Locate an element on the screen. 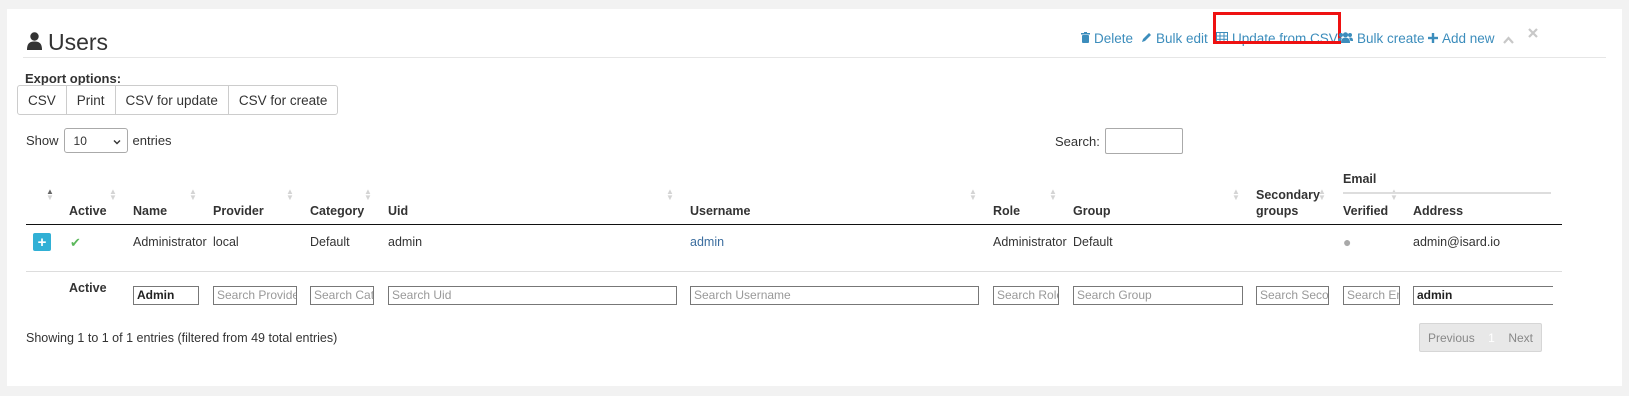 This screenshot has width=1629, height=396. bulk-edit-button: Bulk edit is located at coordinates (1174, 38).